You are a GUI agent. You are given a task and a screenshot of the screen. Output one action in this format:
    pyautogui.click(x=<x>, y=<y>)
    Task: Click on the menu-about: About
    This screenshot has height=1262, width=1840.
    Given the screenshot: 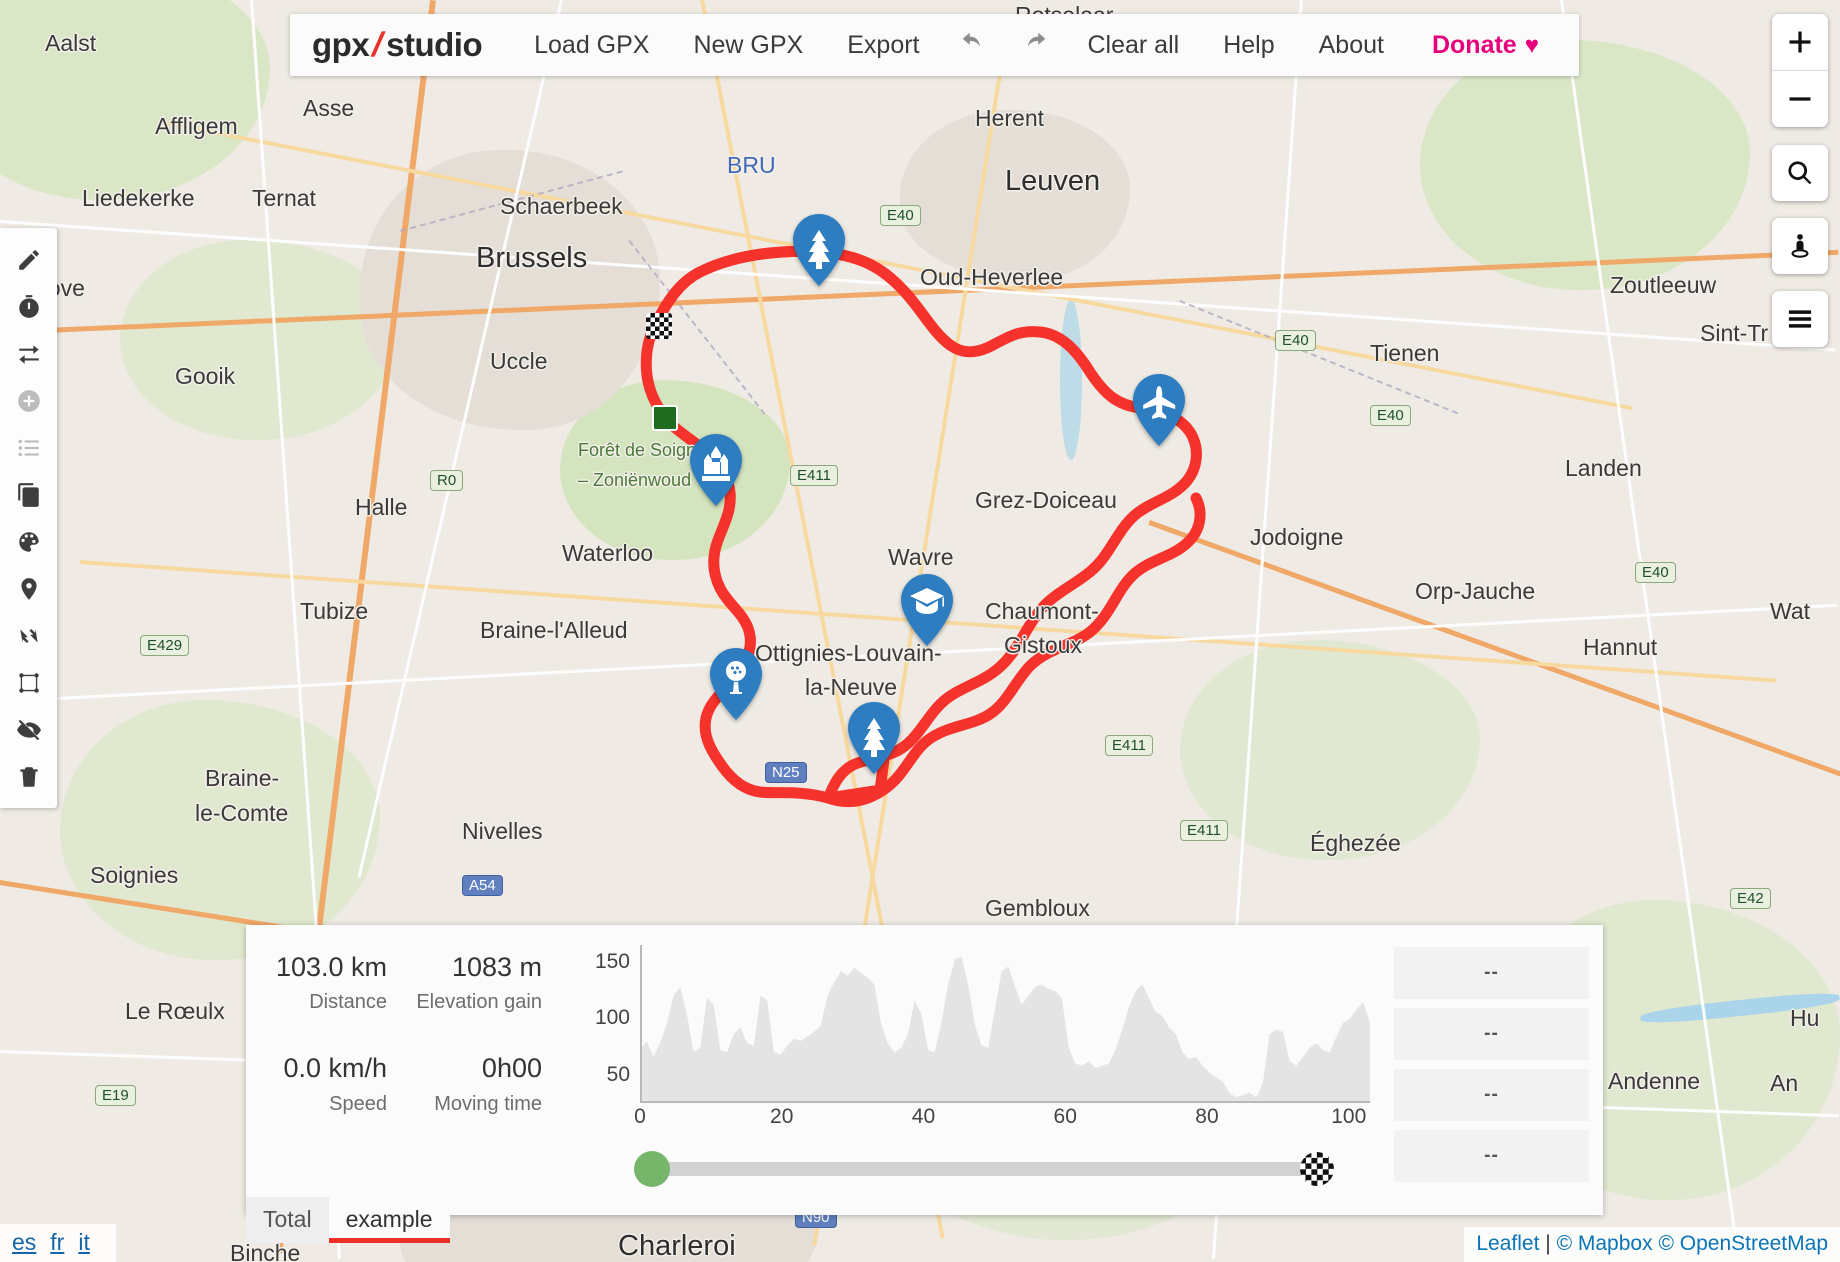 What is the action you would take?
    pyautogui.click(x=1351, y=45)
    